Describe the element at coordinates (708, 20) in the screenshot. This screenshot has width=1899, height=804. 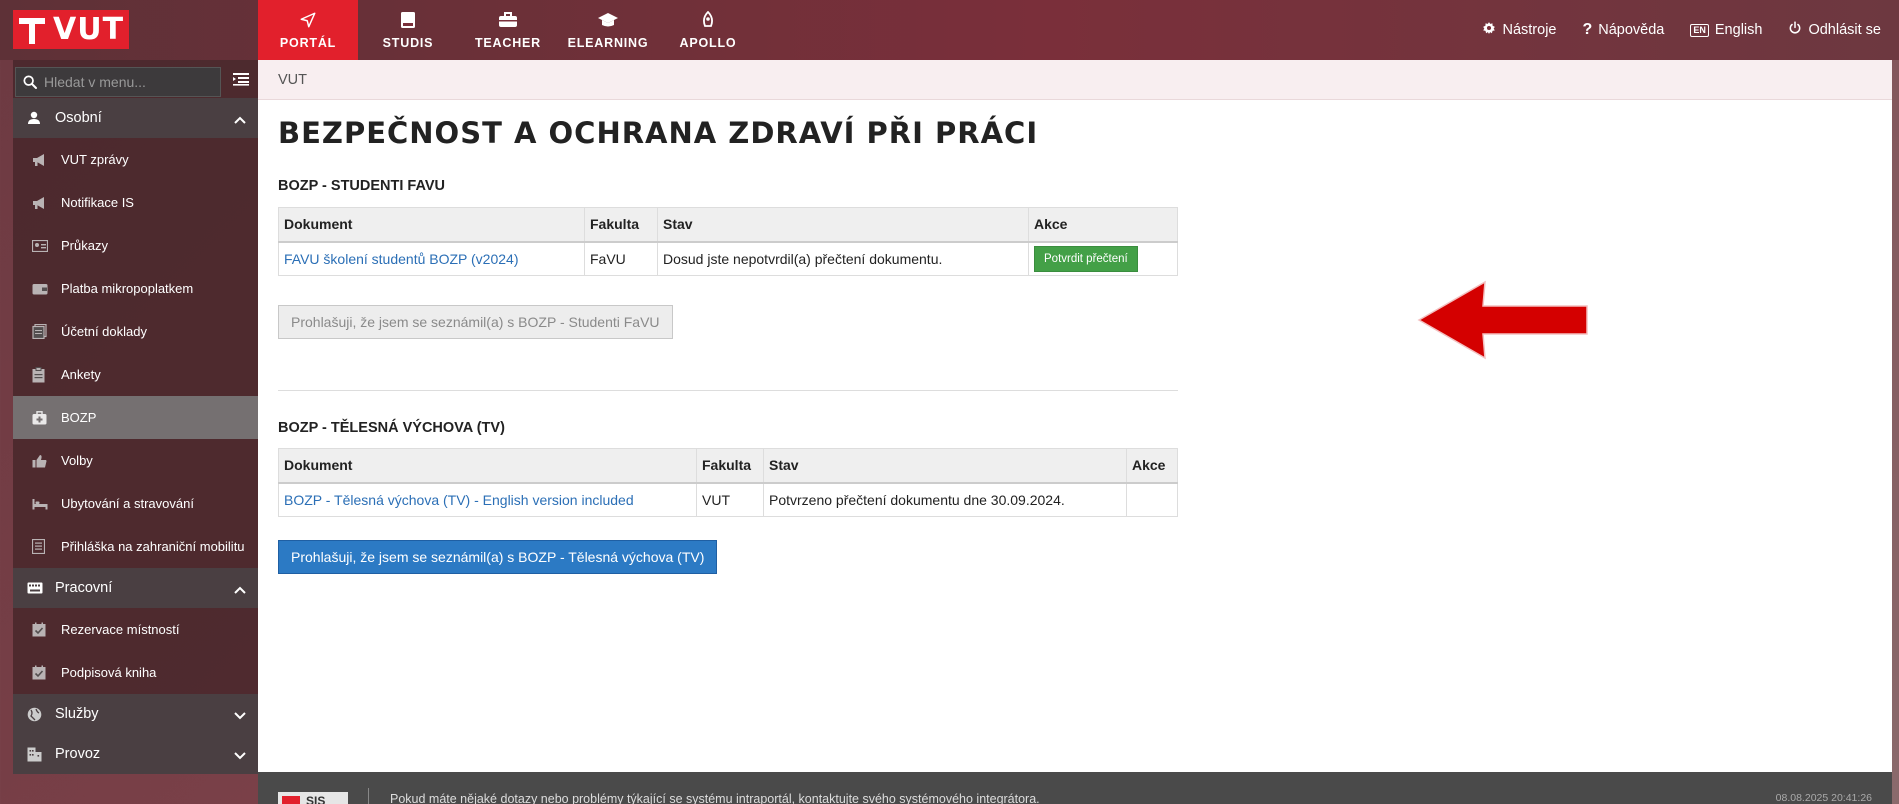
I see `rocket-icon` at that location.